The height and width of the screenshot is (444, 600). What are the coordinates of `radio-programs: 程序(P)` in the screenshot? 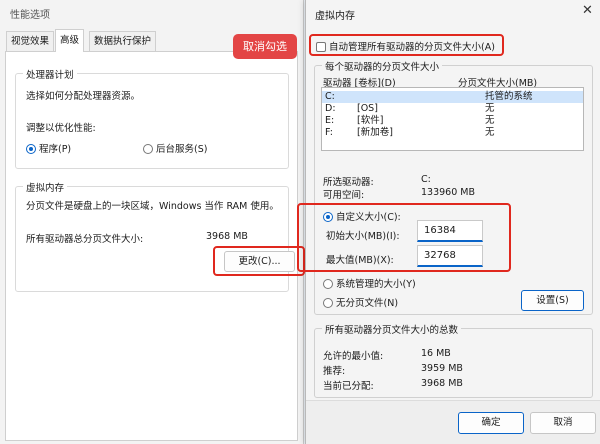 It's located at (48, 148).